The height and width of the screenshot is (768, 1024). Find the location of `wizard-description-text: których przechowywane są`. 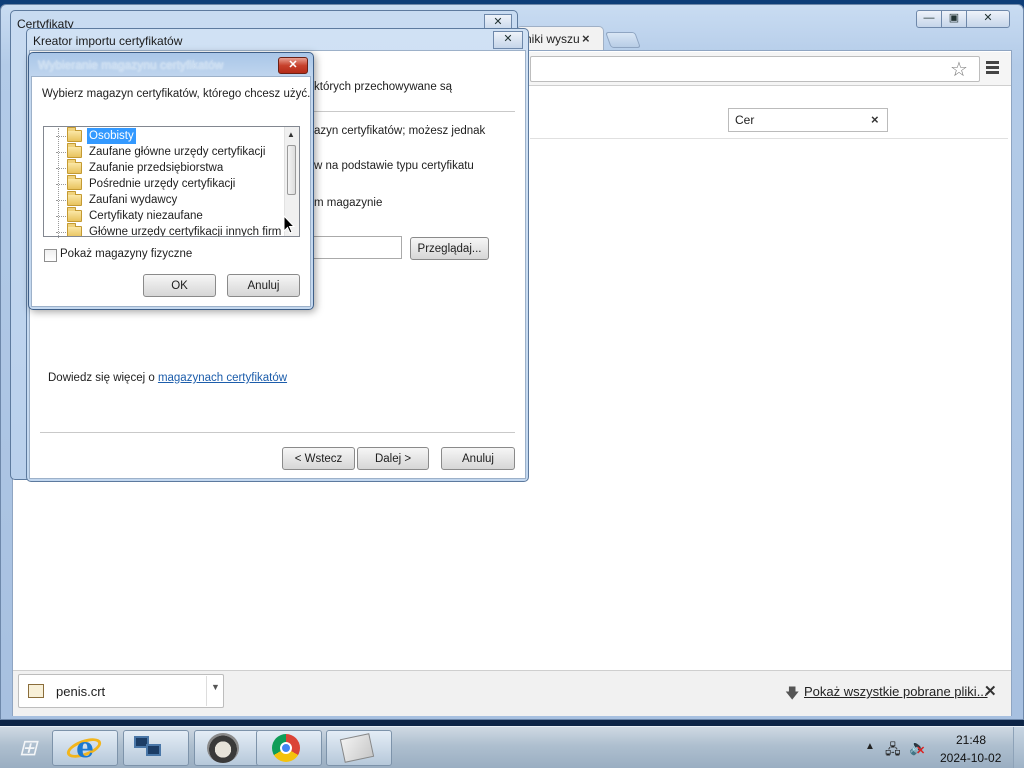

wizard-description-text: których przechowywane są is located at coordinates (383, 87).